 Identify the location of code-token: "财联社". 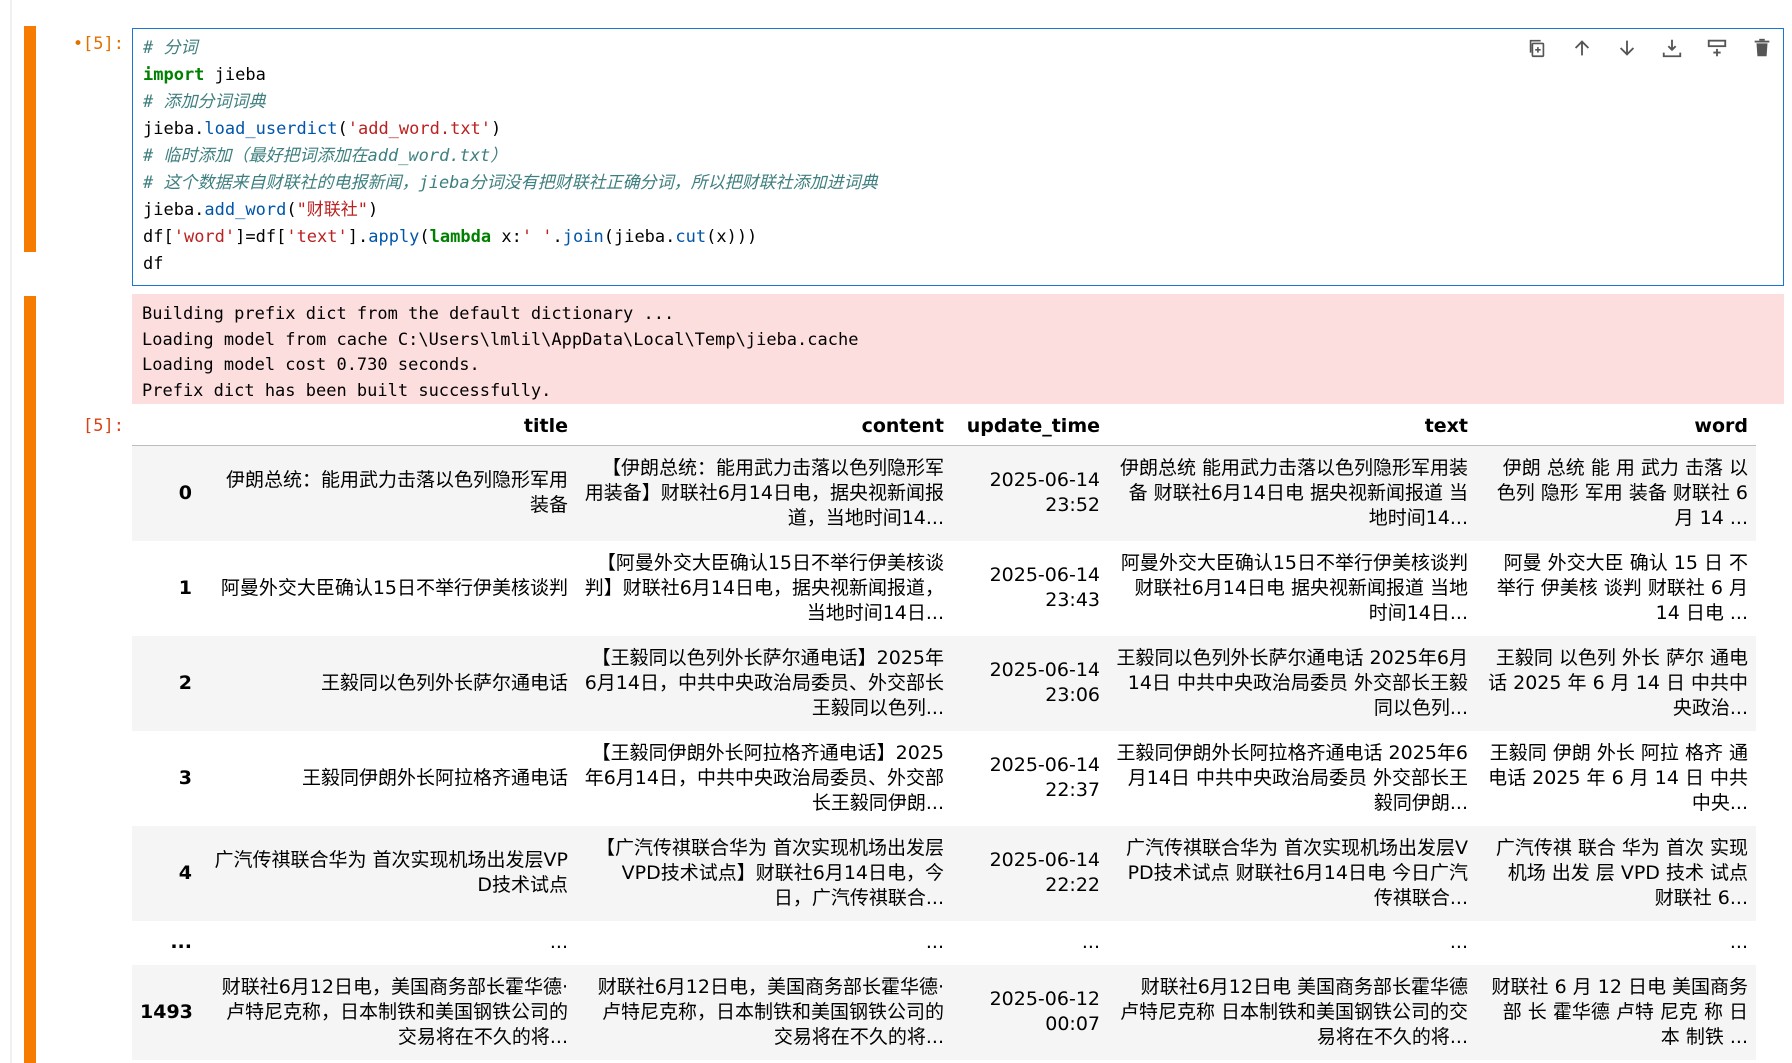
(332, 210).